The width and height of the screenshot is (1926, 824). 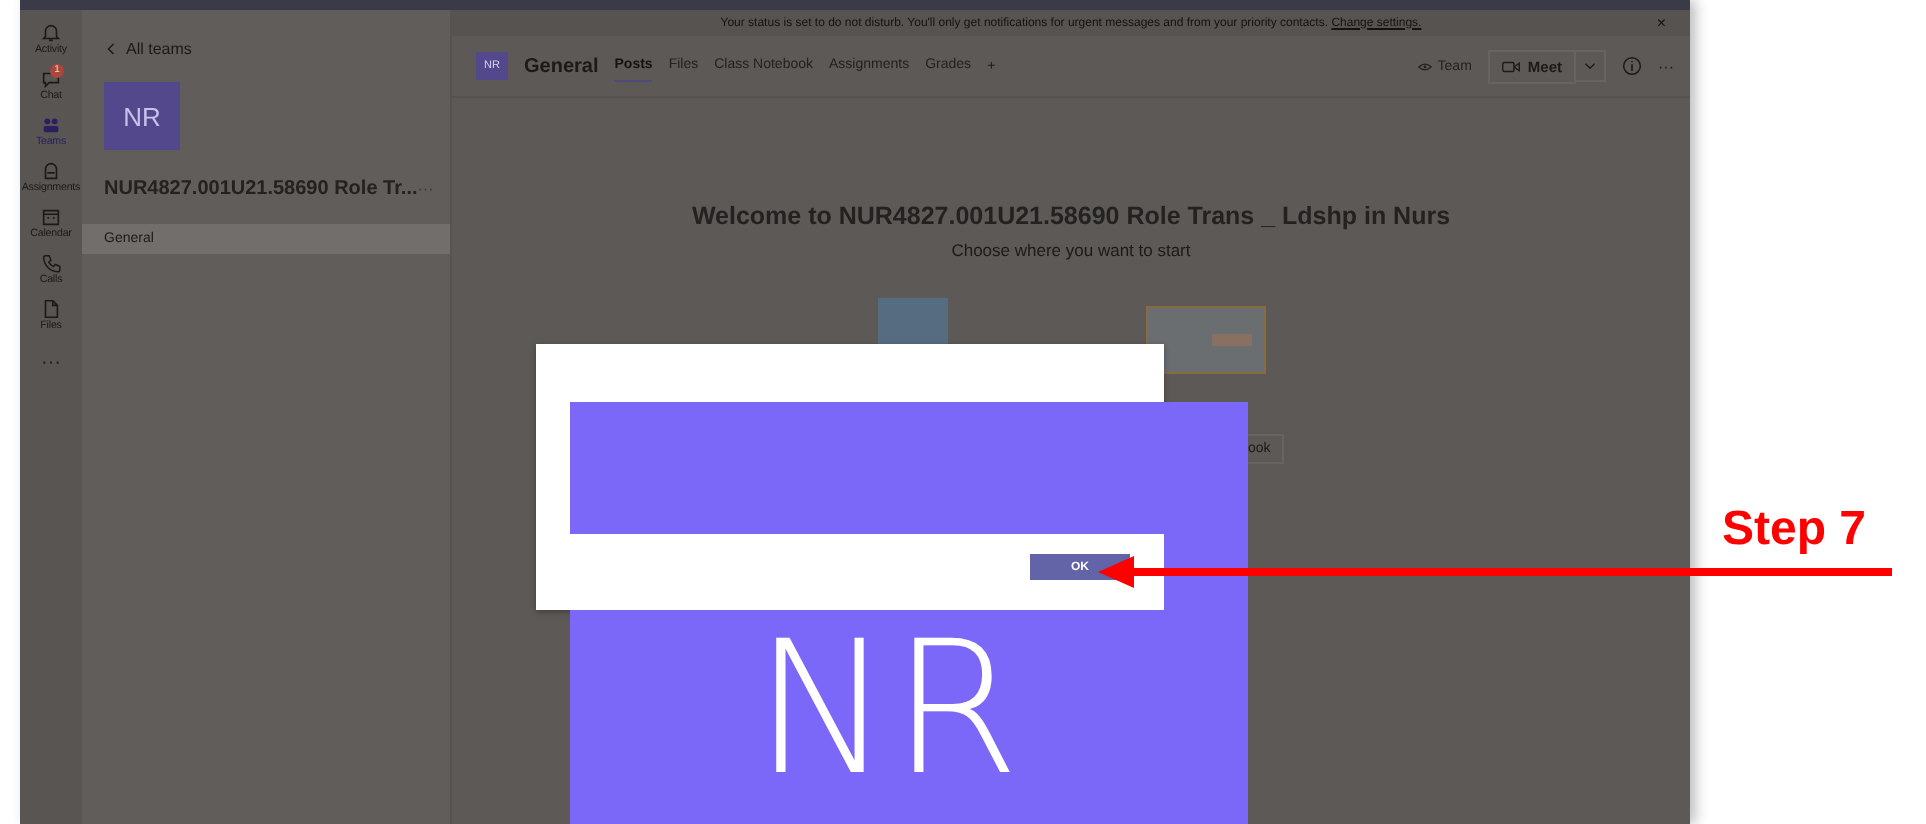 I want to click on bell-icon, so click(x=51, y=33).